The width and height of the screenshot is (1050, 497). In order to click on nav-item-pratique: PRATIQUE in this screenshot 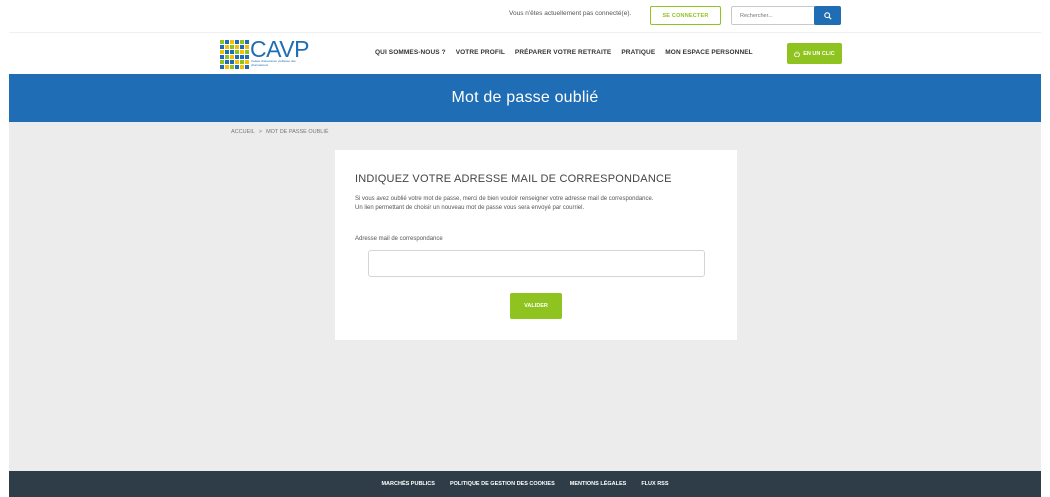, I will do `click(638, 52)`.